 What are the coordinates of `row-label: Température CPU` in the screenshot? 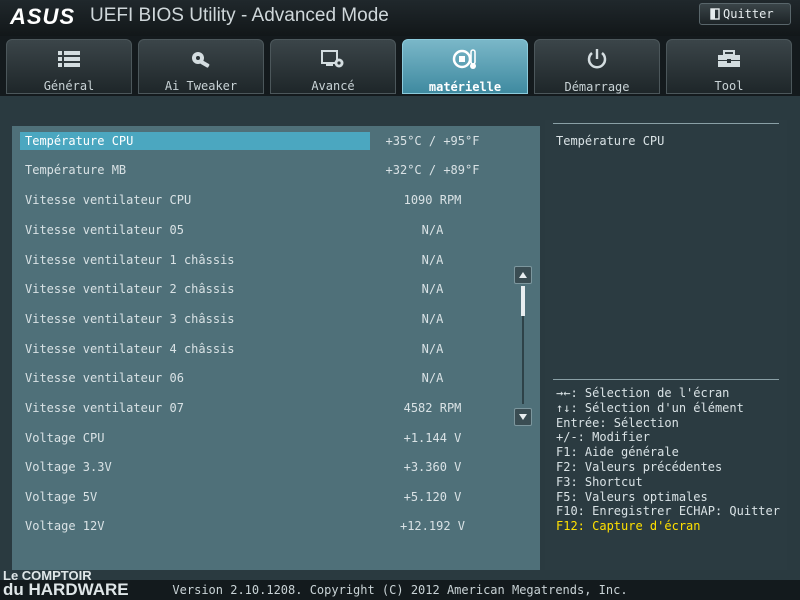 It's located at (79, 141).